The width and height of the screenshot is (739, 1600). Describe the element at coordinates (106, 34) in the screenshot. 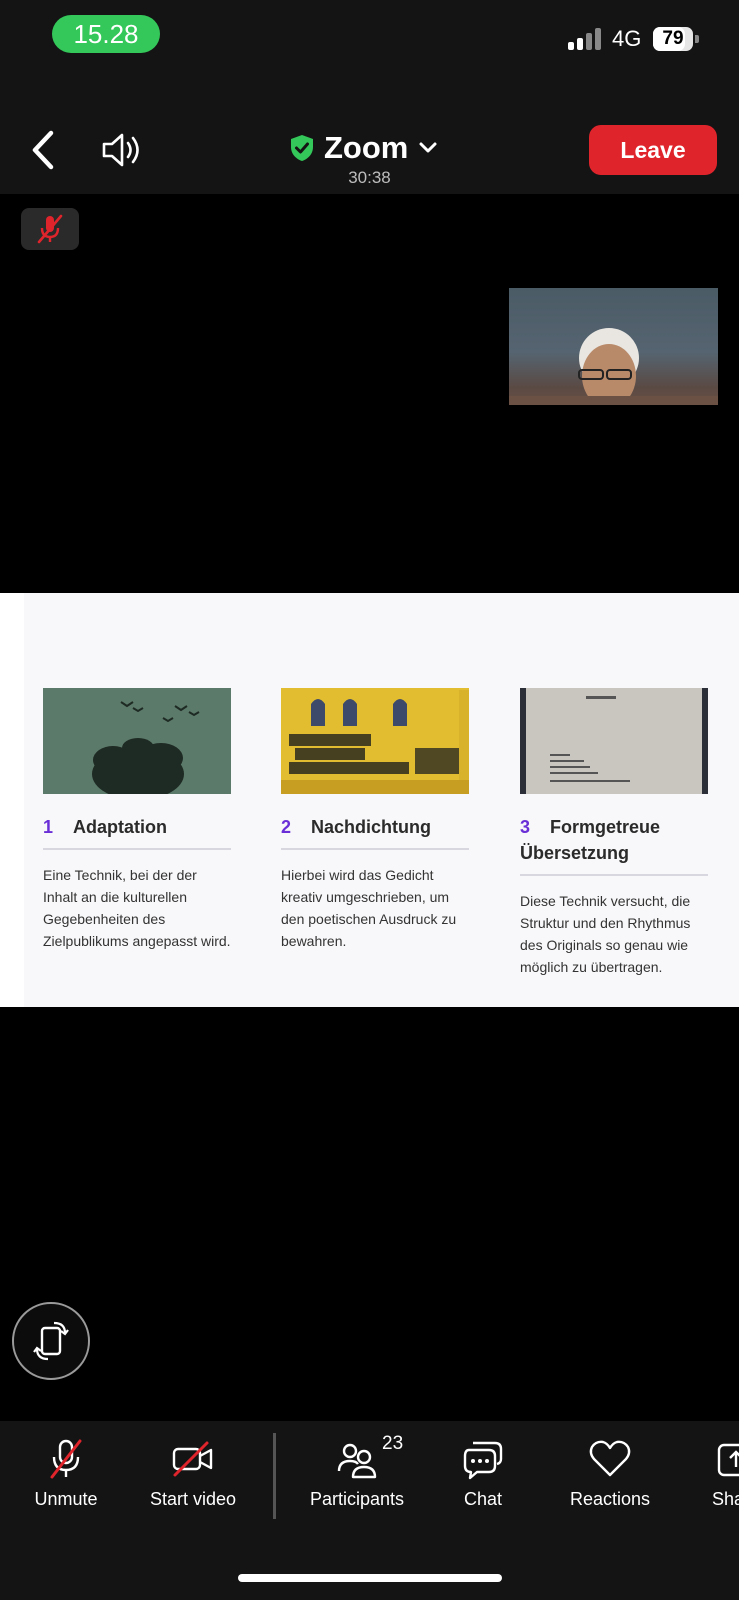

I see `status-time: 15.28` at that location.